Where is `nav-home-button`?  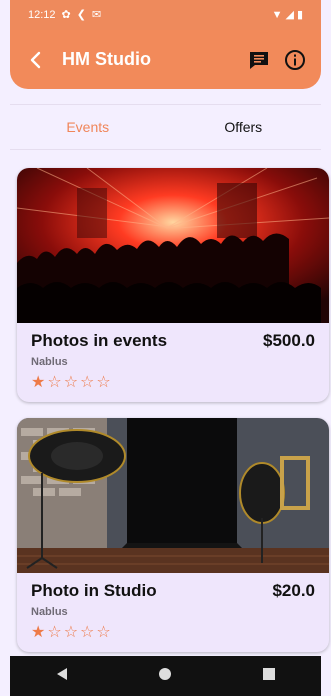
nav-home-button is located at coordinates (165, 676).